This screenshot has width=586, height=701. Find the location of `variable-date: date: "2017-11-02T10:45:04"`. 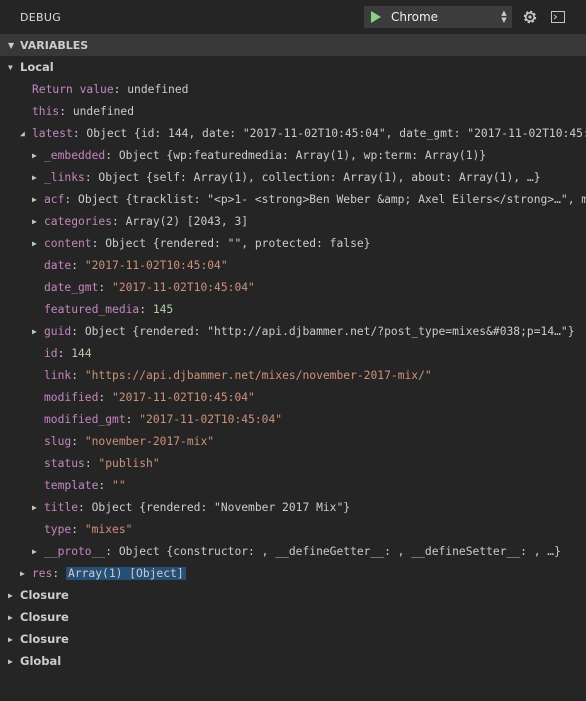

variable-date: date: "2017-11-02T10:45:04" is located at coordinates (293, 265).